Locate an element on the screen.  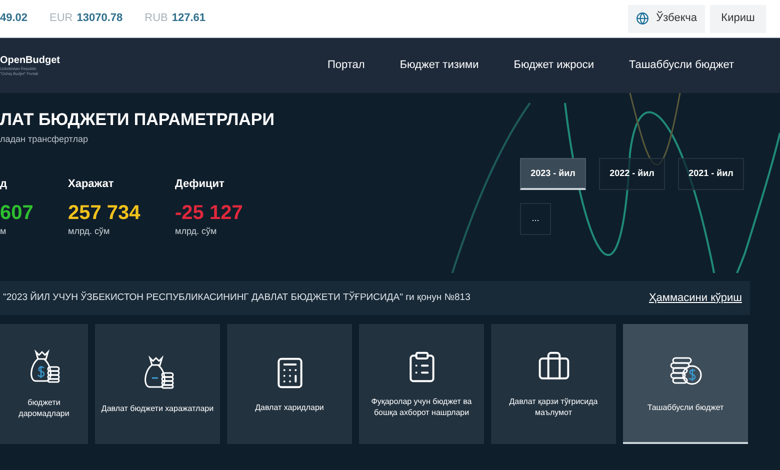
page-title: ЛАТ БЮДЖЕТИ ПАРАМЕТРЛАРИ is located at coordinates (137, 120).